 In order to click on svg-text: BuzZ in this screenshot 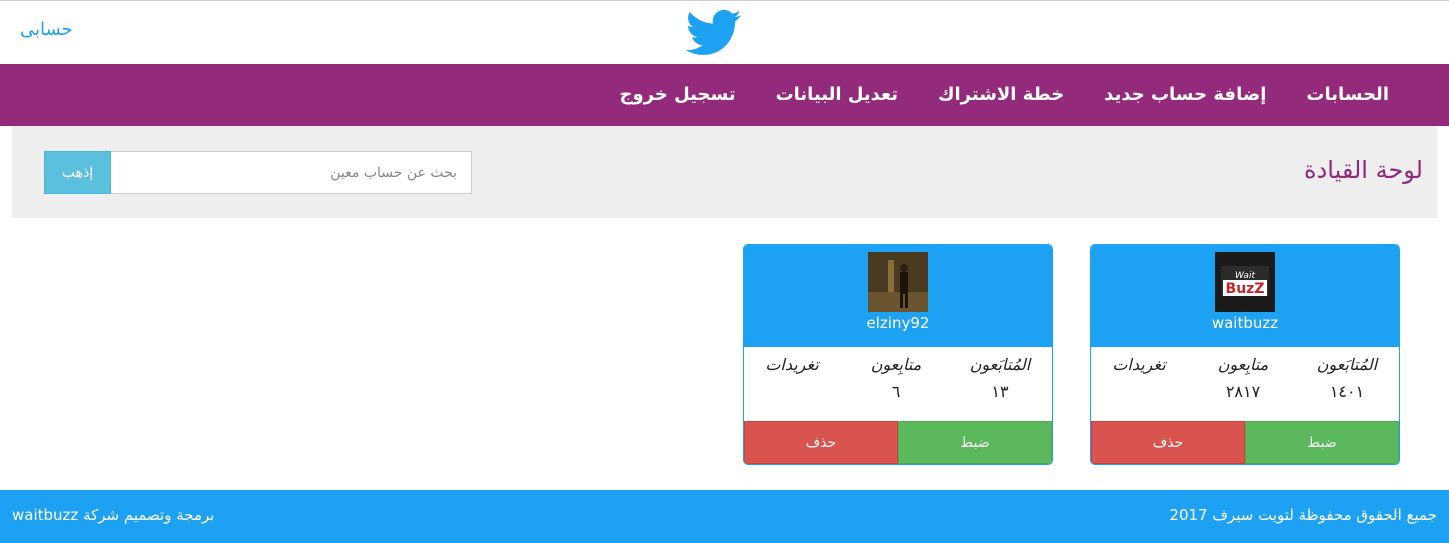, I will do `click(1245, 289)`.